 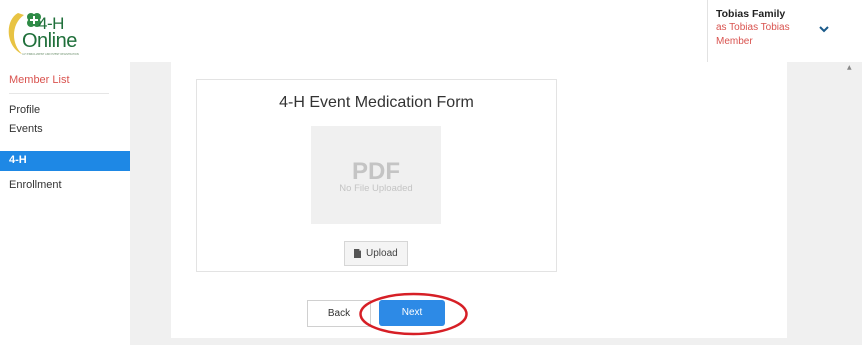 I want to click on sidebar-item-events: Events, so click(x=26, y=129).